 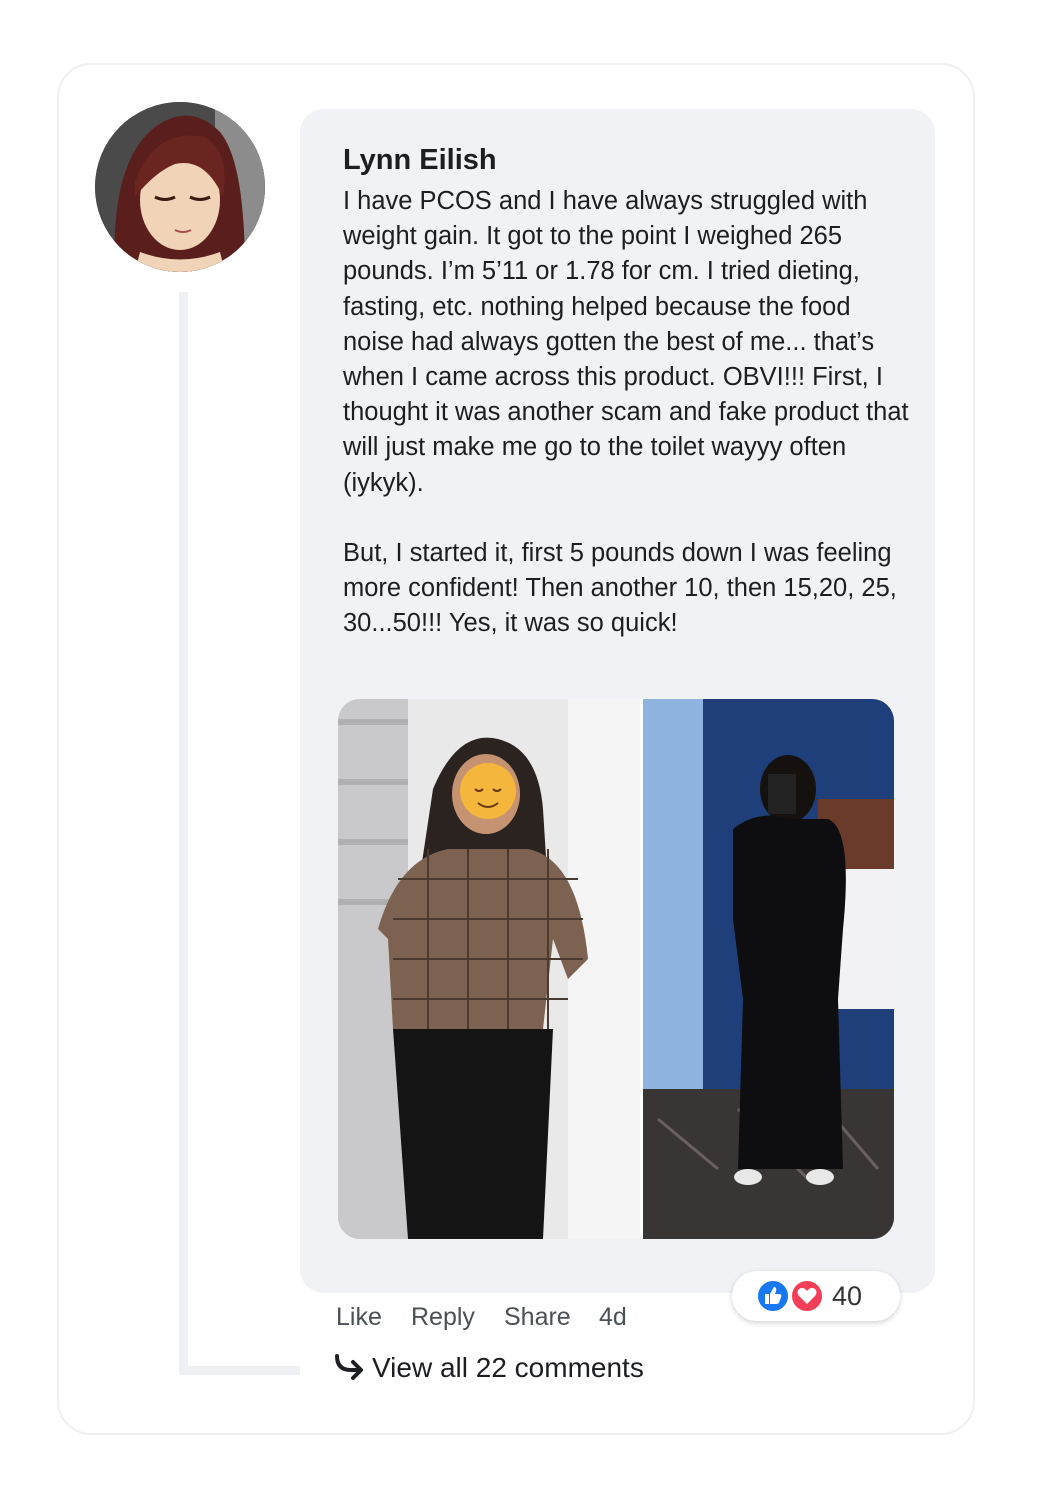 What do you see at coordinates (807, 1296) in the screenshot?
I see `heart-icon` at bounding box center [807, 1296].